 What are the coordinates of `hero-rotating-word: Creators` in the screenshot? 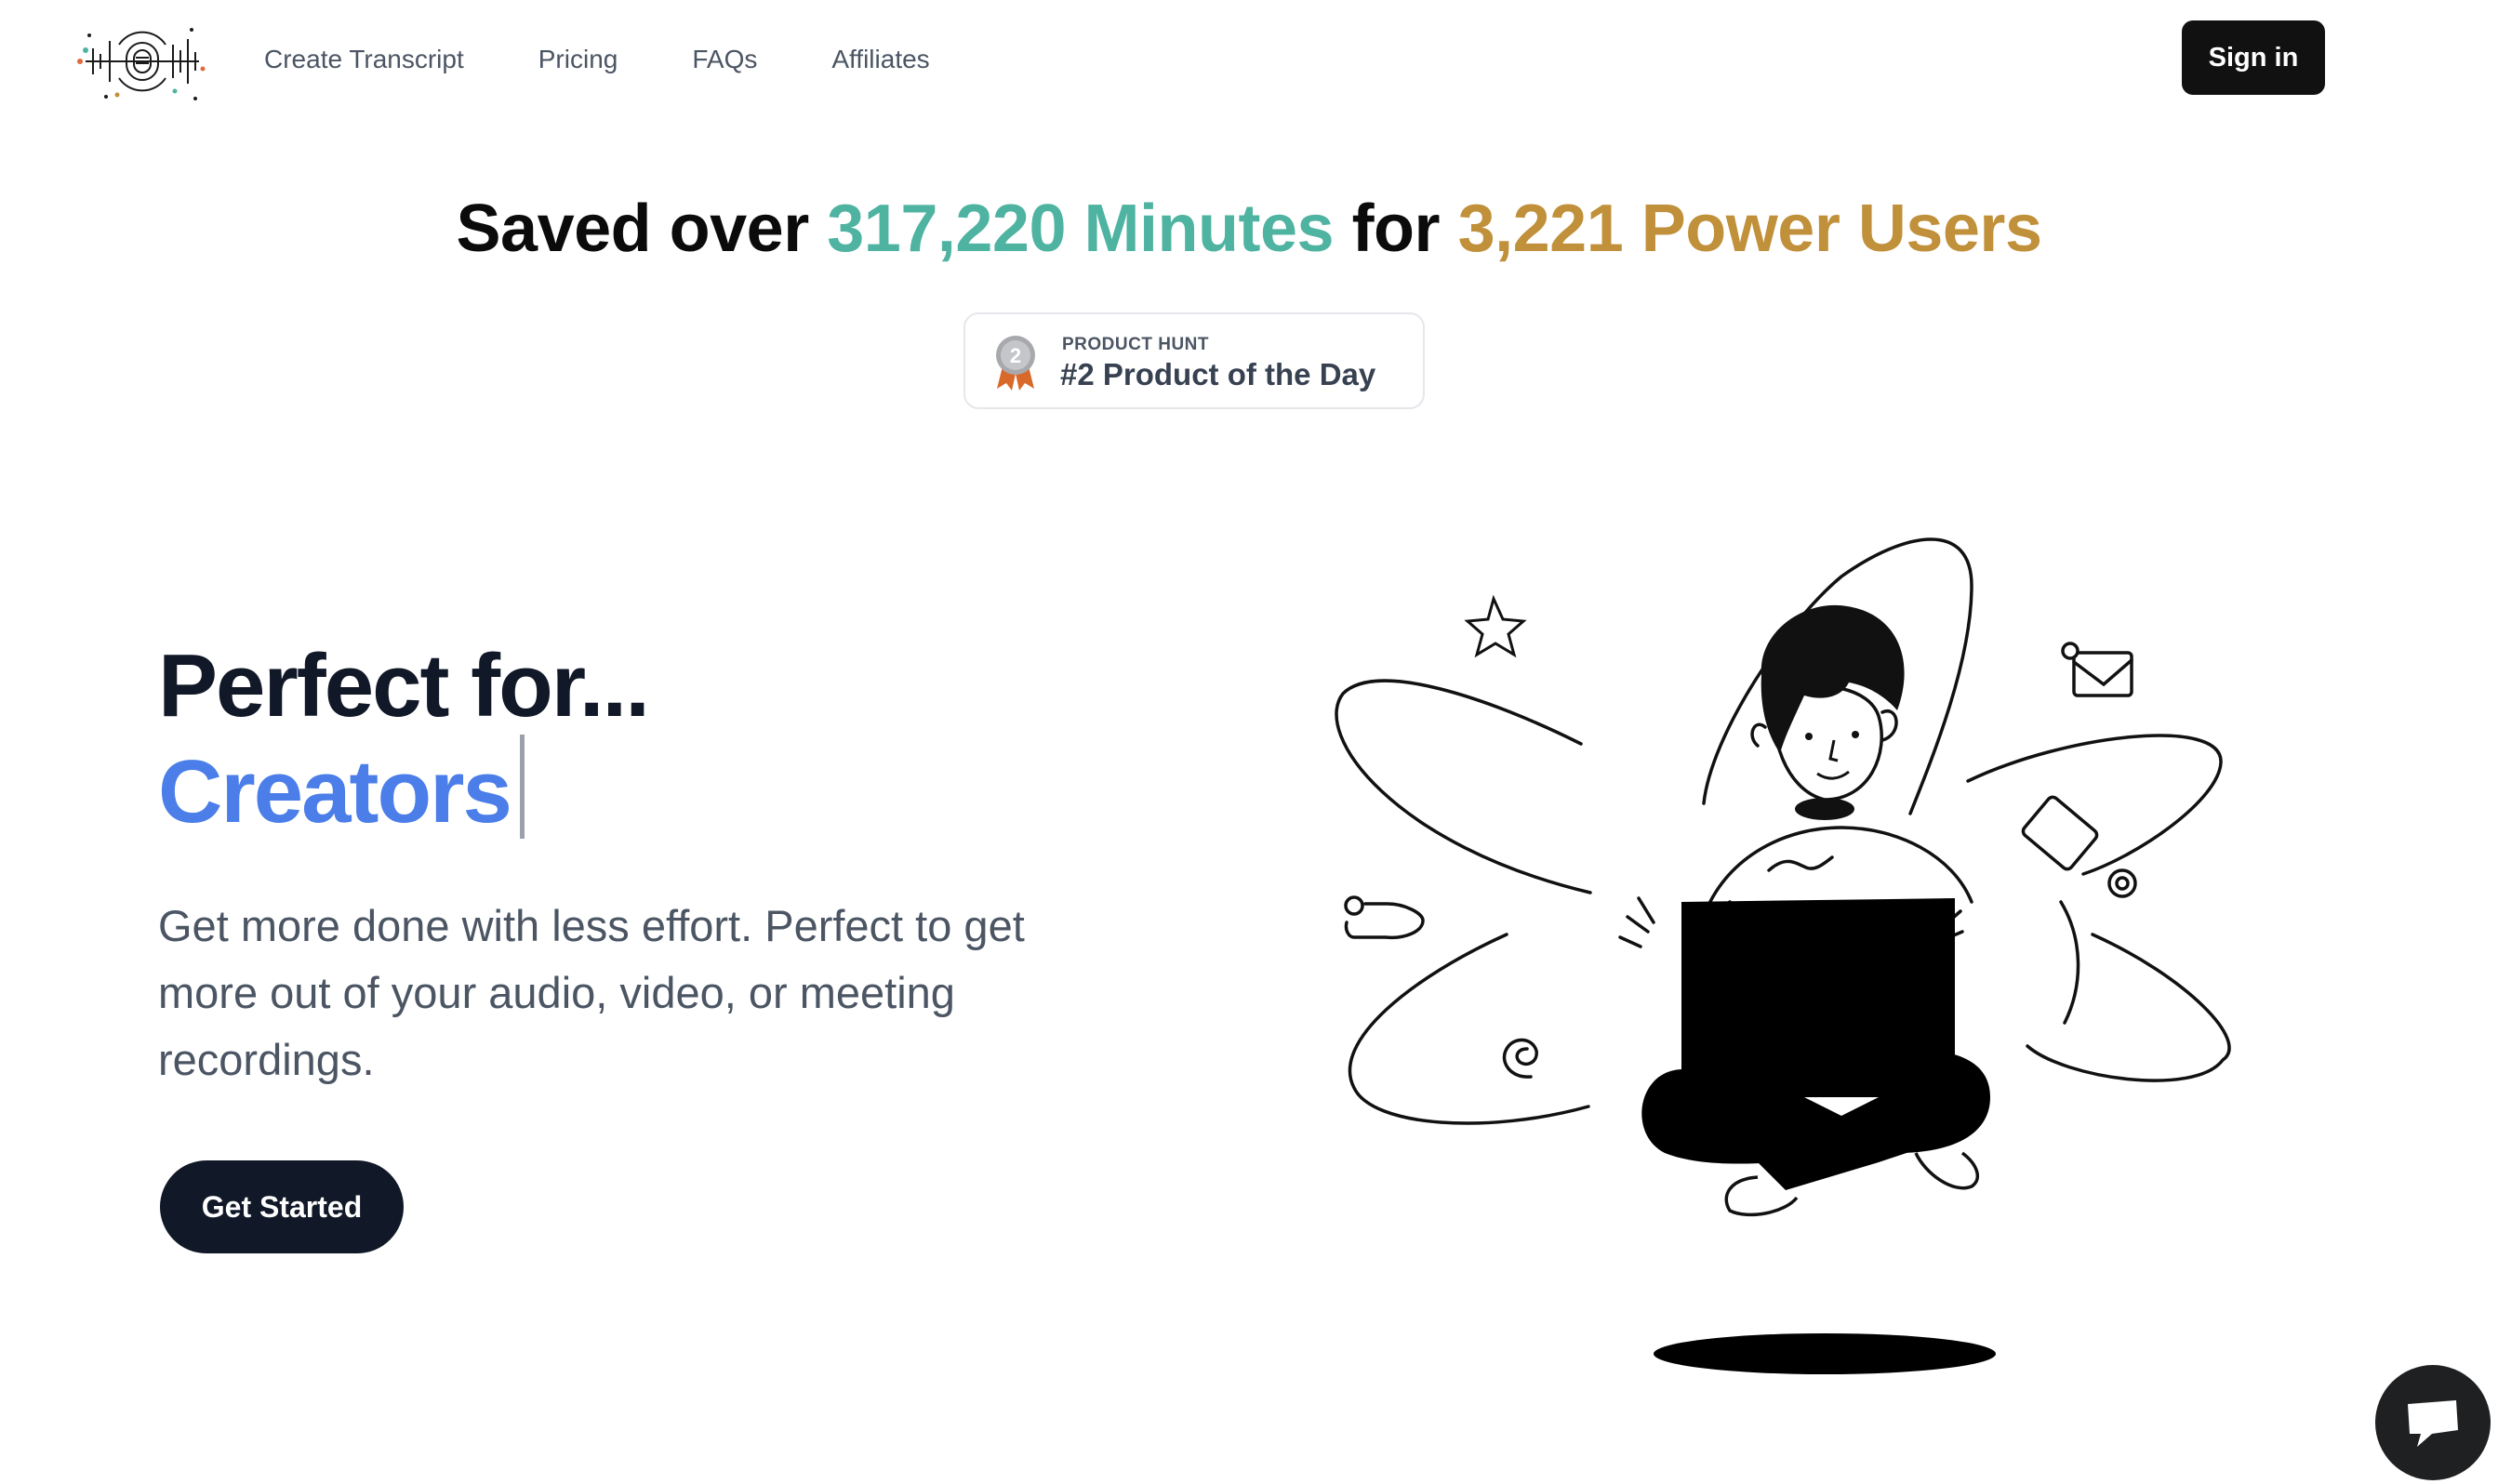 It's located at (341, 787).